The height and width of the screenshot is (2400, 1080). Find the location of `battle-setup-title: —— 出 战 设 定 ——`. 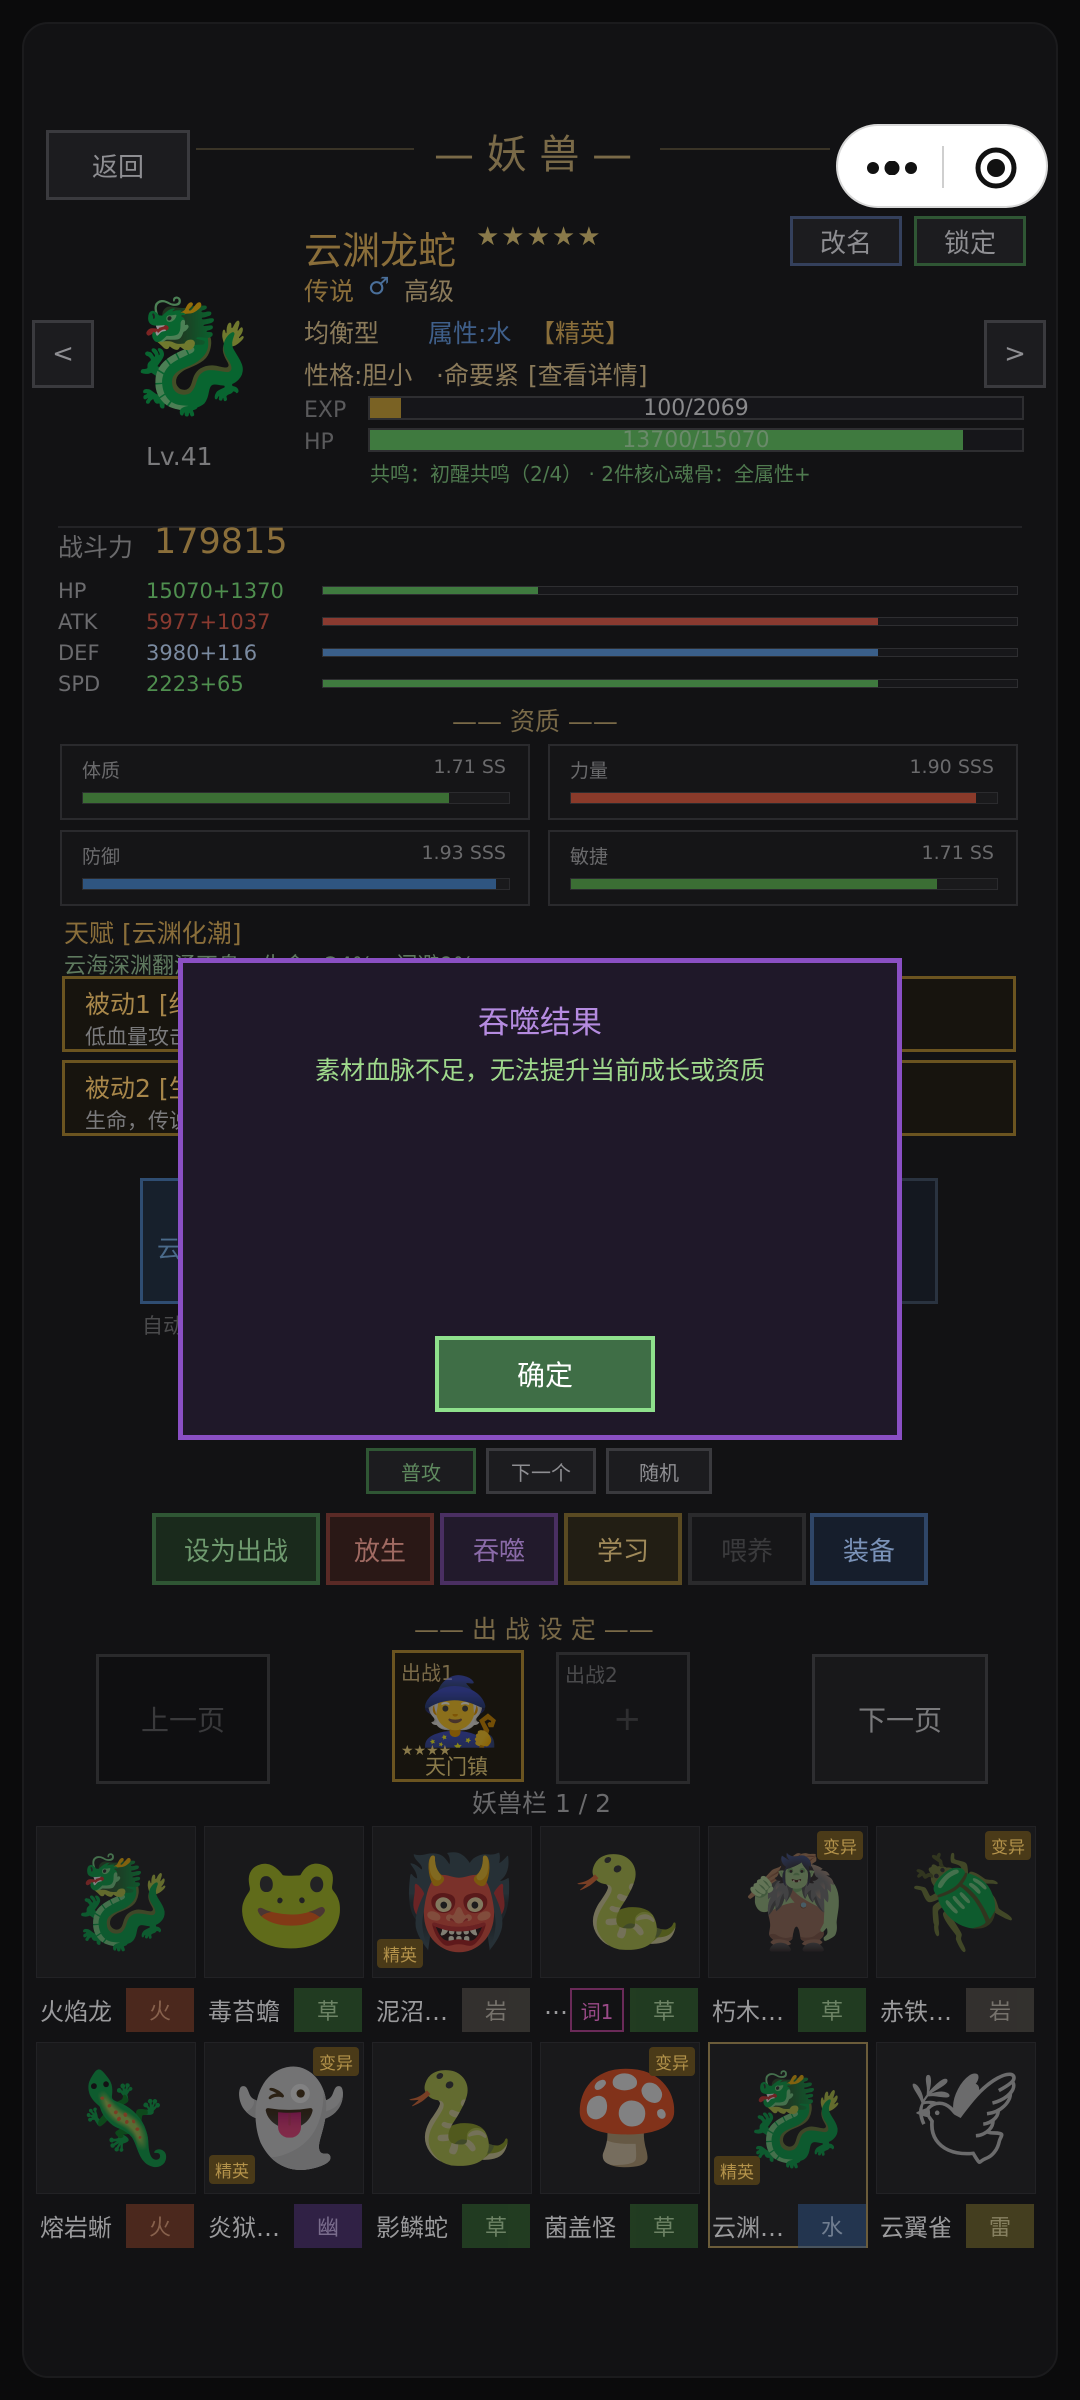

battle-setup-title: —— 出 战 设 定 —— is located at coordinates (534, 1629).